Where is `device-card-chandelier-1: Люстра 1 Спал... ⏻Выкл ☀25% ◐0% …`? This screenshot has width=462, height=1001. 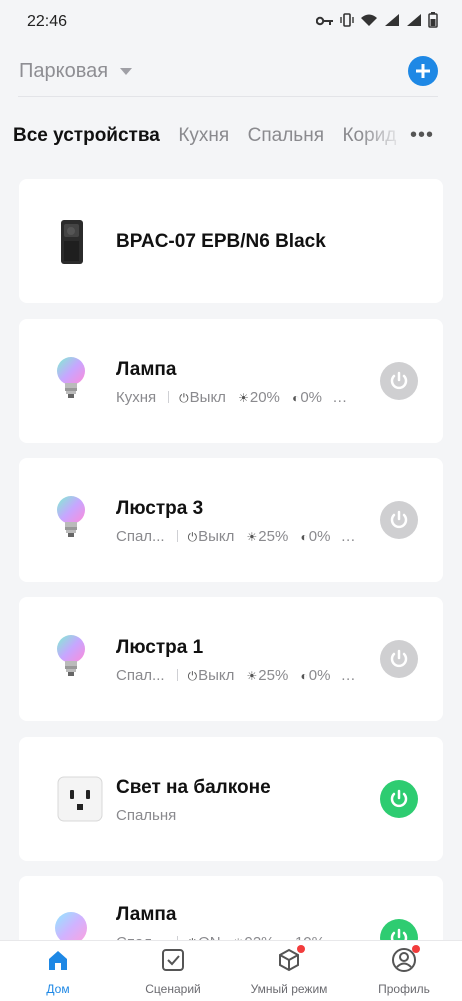
device-card-chandelier-1: Люстра 1 Спал... ⏻Выкл ☀25% ◐0% … is located at coordinates (231, 659).